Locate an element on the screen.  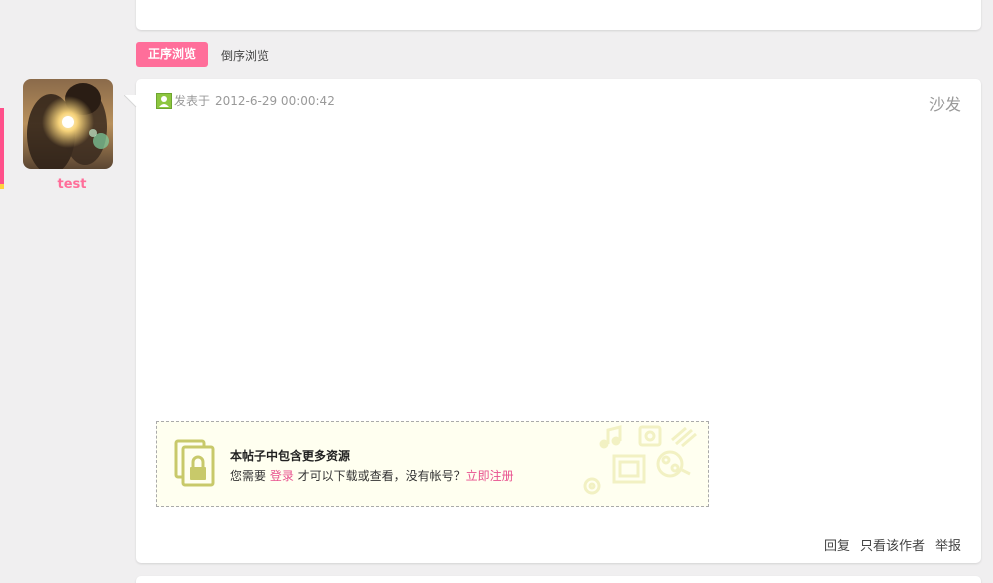
locked-file-icon is located at coordinates (194, 463).